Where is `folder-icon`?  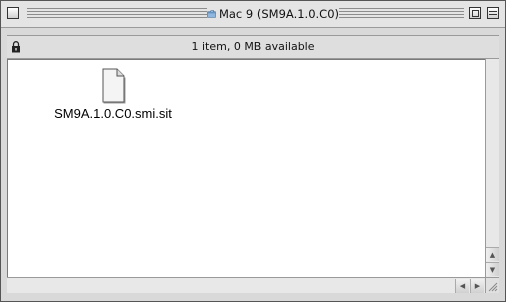 folder-icon is located at coordinates (211, 14).